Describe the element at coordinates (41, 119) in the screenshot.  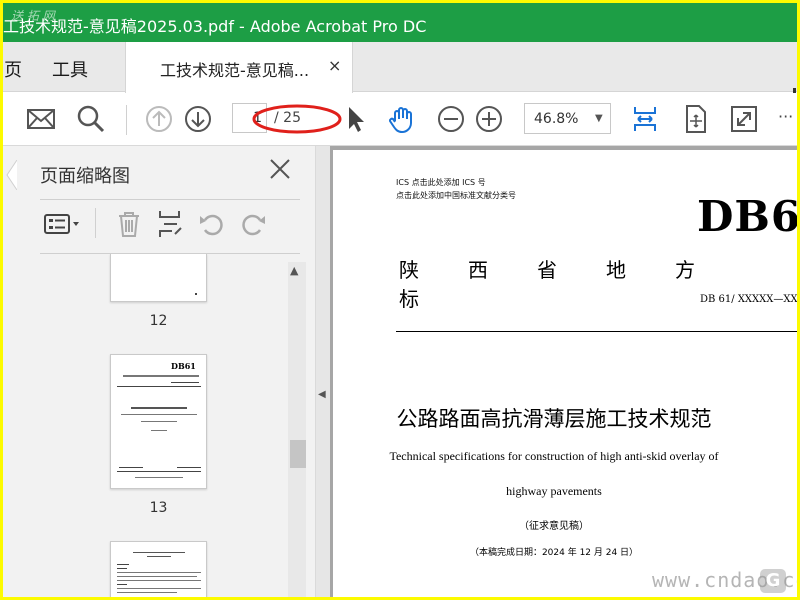
I see `email-icon` at that location.